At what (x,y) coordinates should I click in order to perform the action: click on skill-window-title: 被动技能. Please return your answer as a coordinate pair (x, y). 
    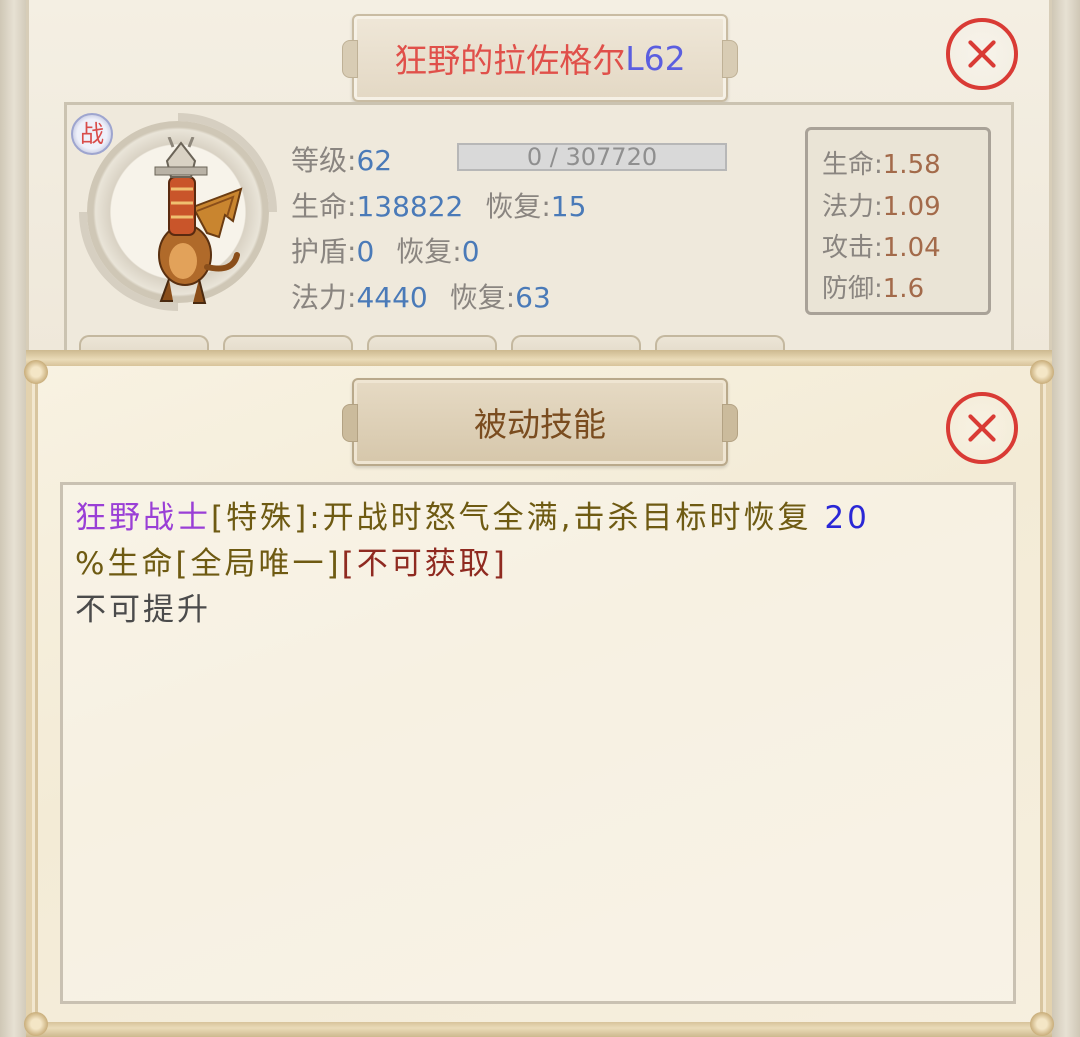
    Looking at the image, I should click on (540, 424).